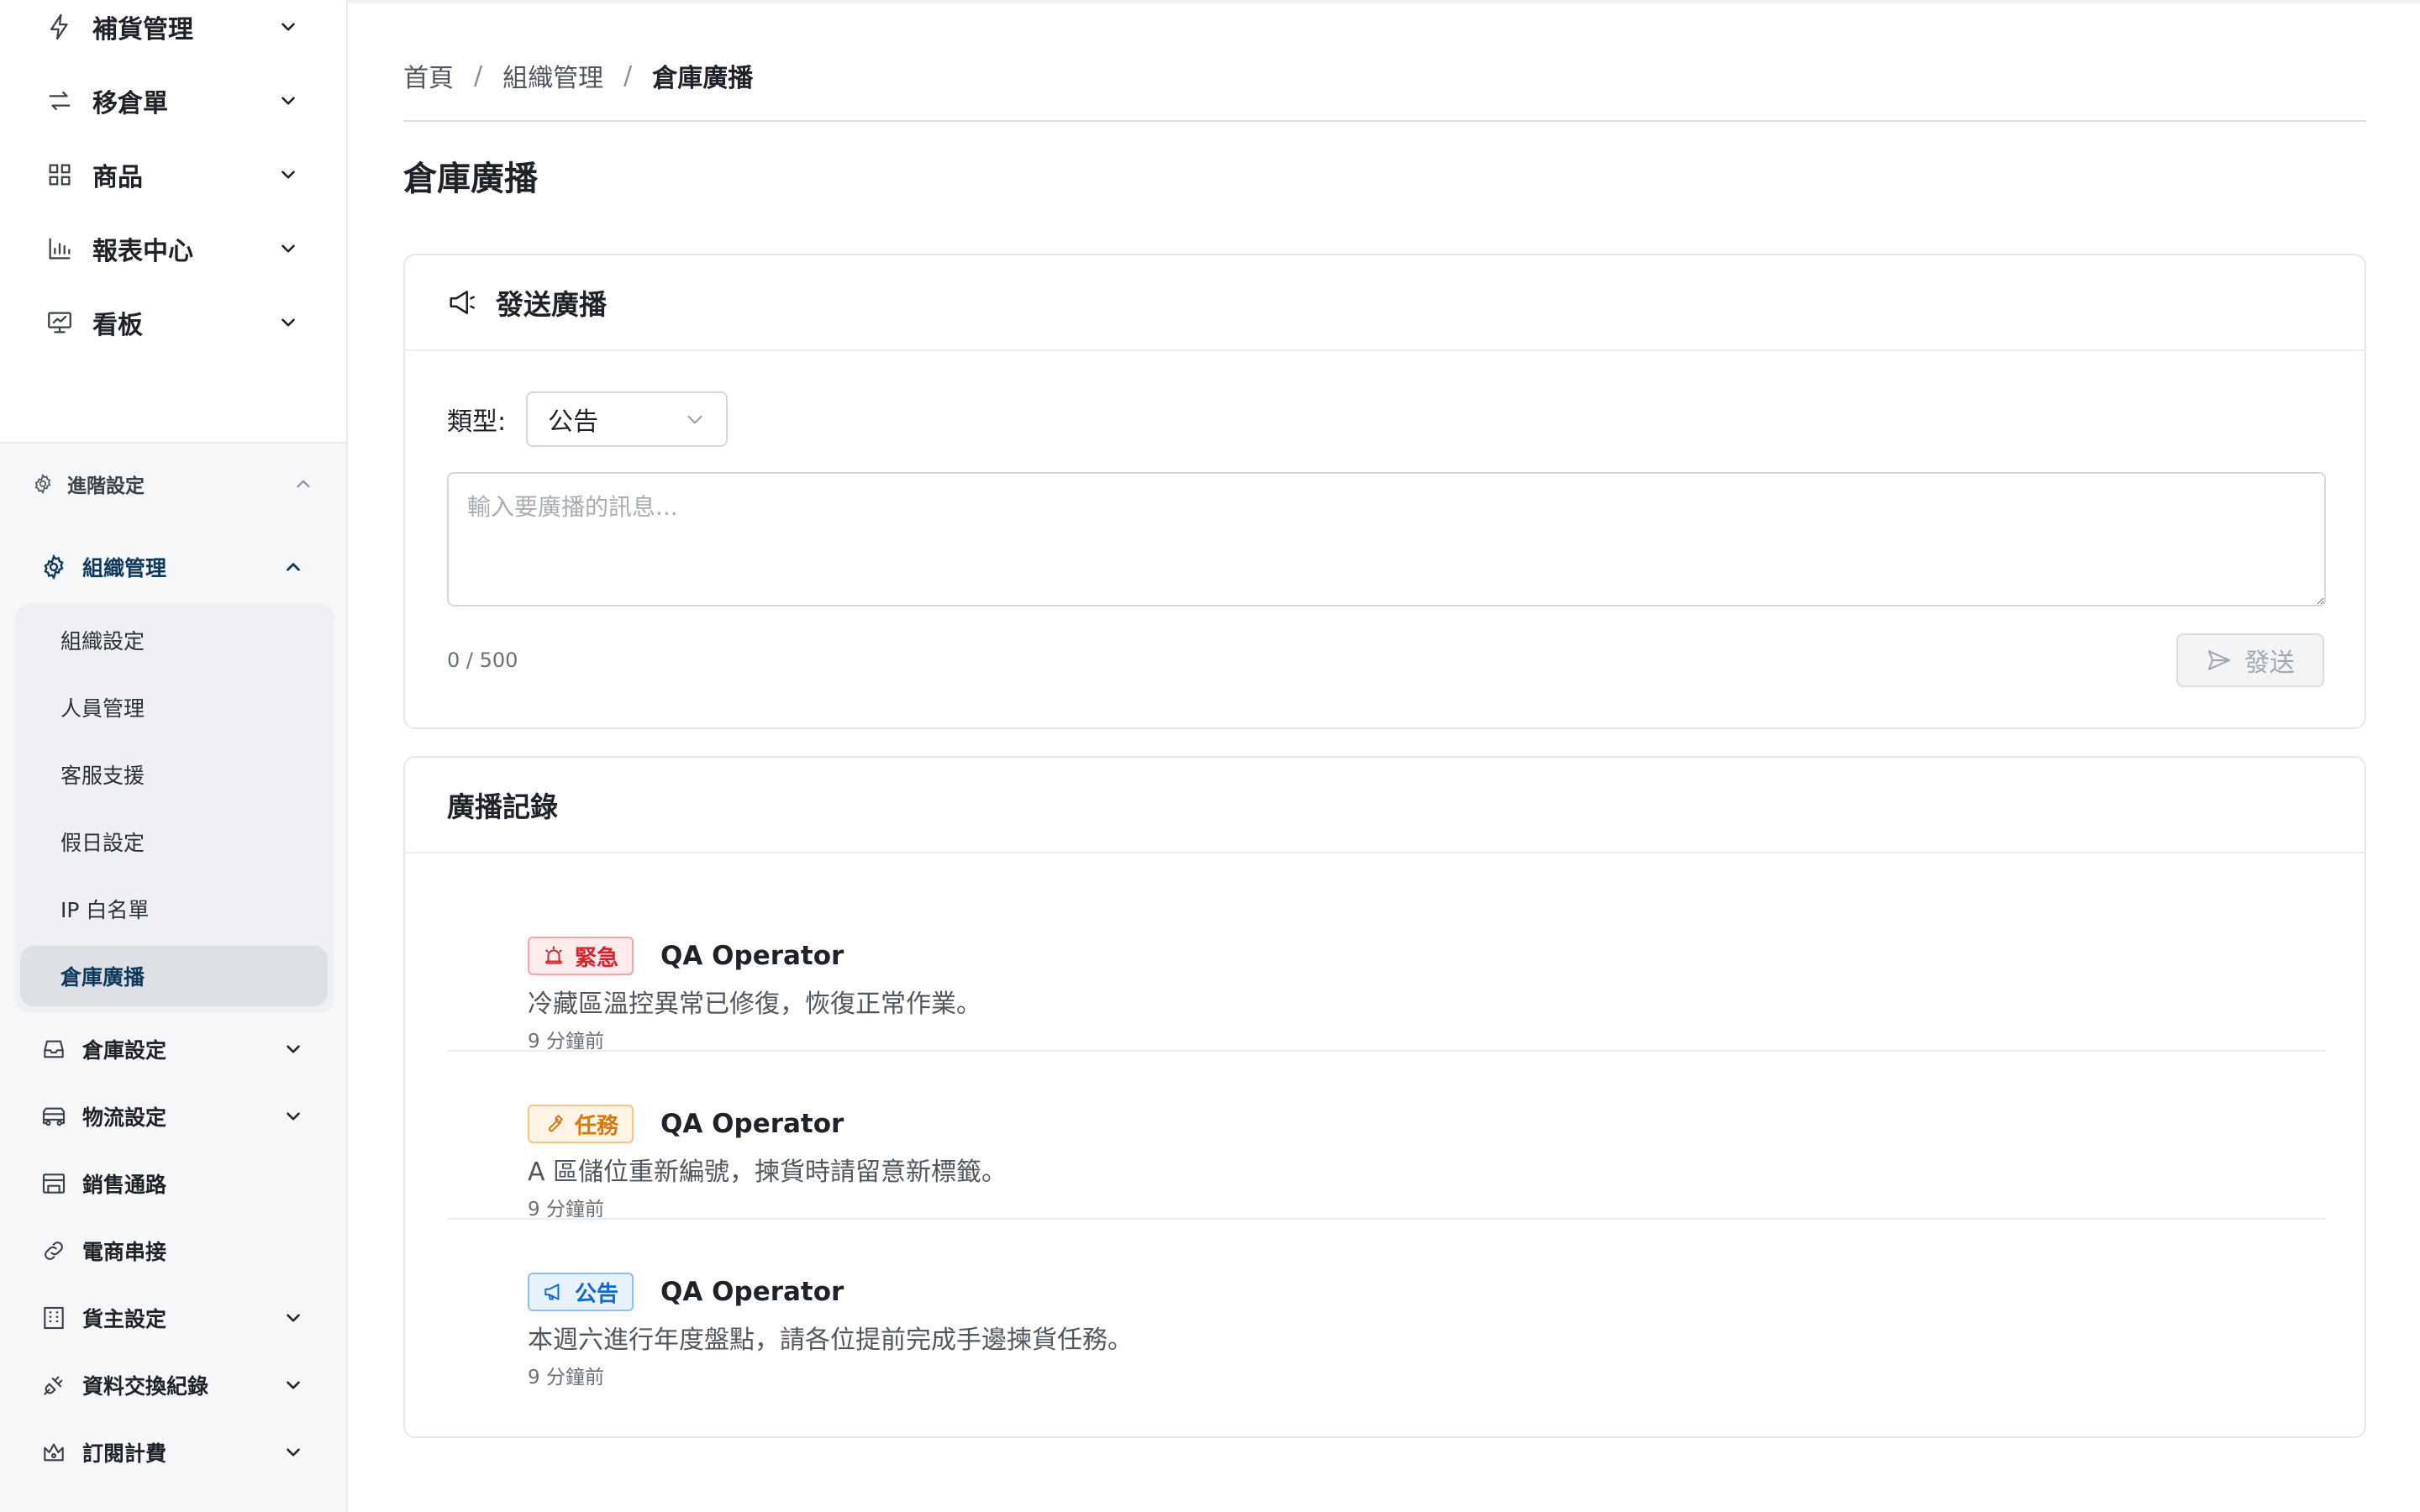 The height and width of the screenshot is (1512, 2420). What do you see at coordinates (54, 1385) in the screenshot?
I see `plug-icon` at bounding box center [54, 1385].